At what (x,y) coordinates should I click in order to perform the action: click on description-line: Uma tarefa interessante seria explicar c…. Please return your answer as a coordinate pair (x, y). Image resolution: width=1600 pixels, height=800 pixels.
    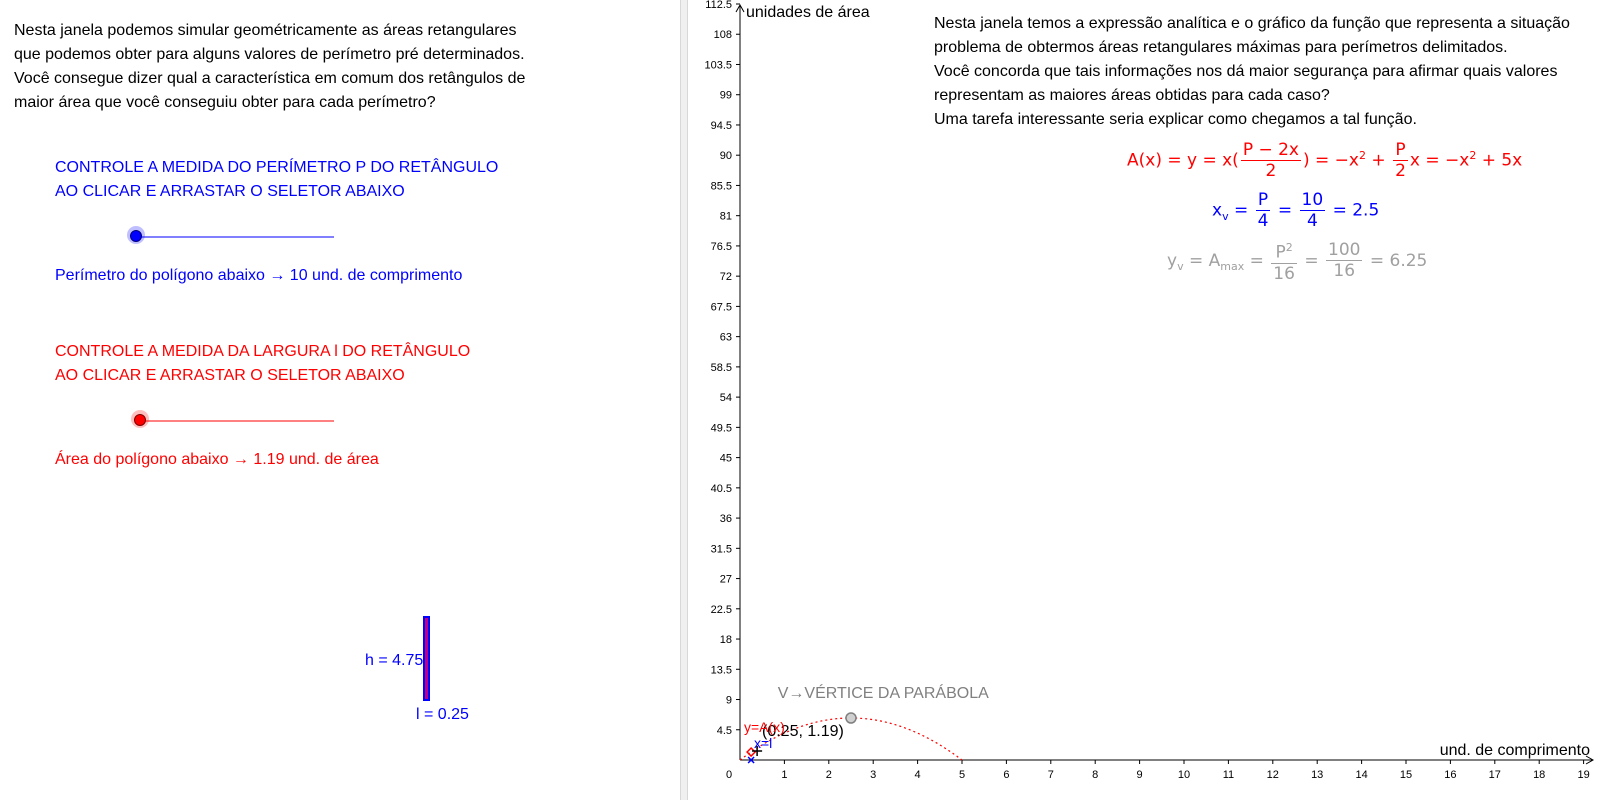
    Looking at the image, I should click on (1175, 119).